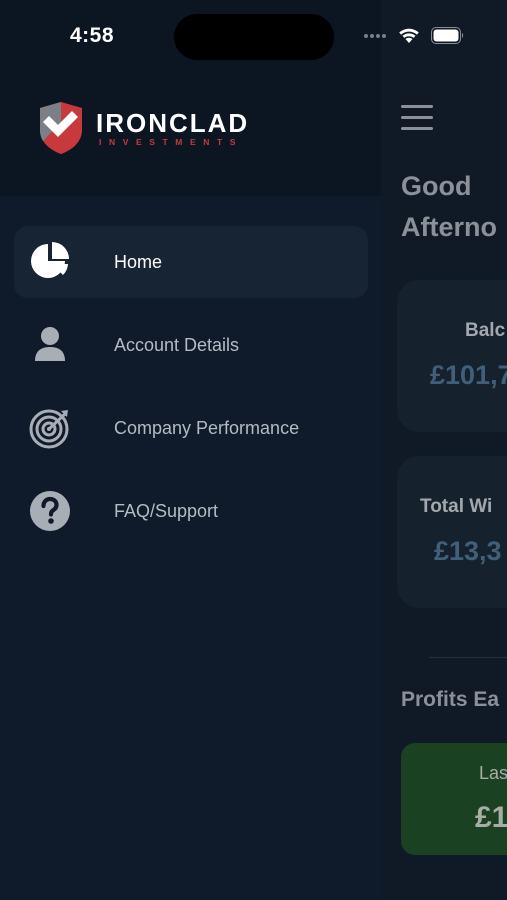  I want to click on menu-item-company-performance: Company Performance, so click(191, 428).